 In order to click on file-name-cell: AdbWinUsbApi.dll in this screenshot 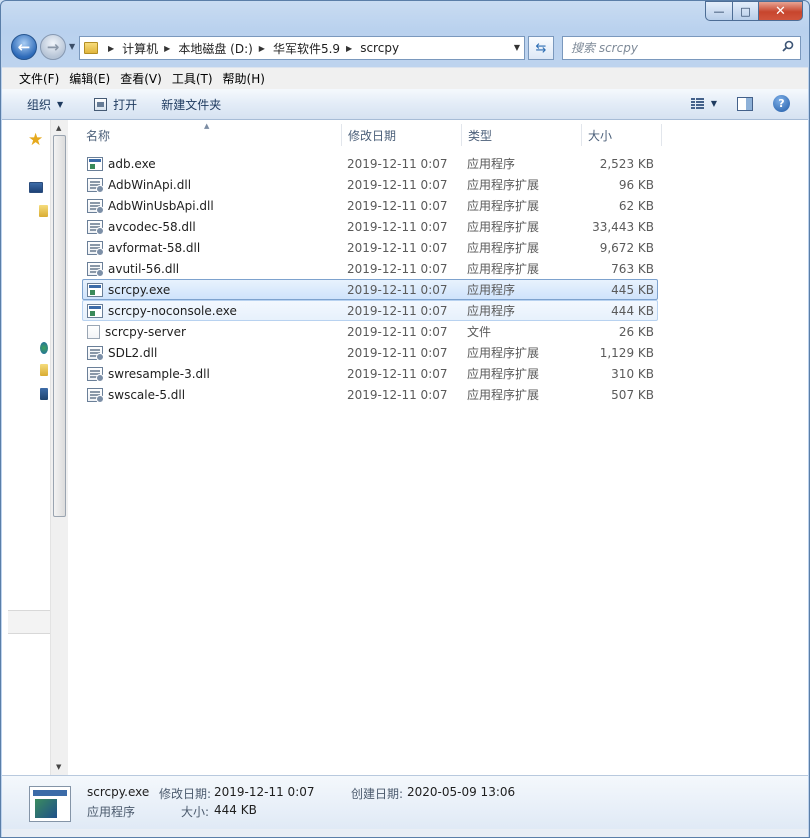, I will do `click(212, 206)`.